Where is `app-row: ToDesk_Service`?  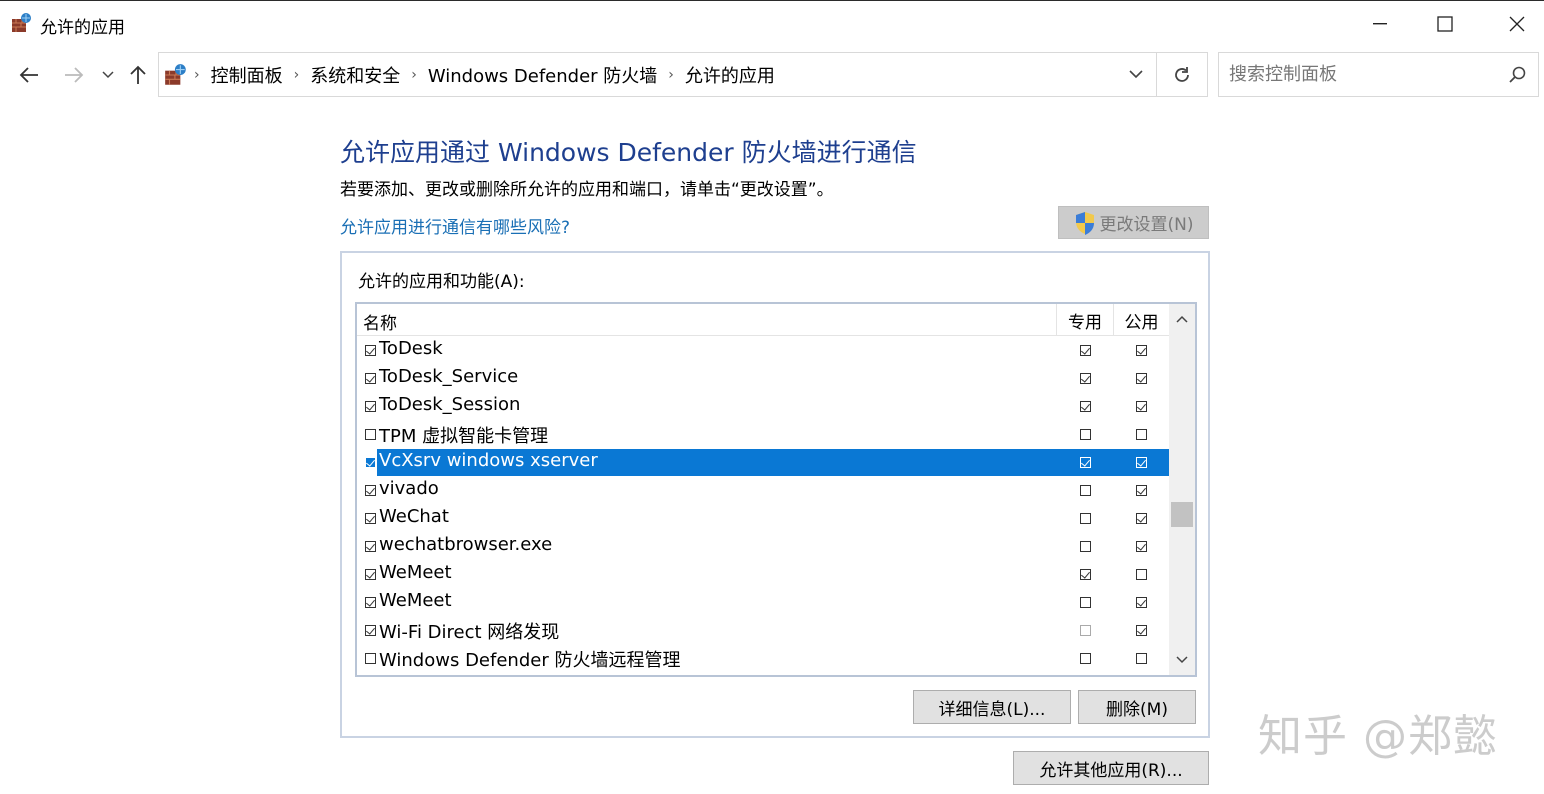 app-row: ToDesk_Service is located at coordinates (763, 378).